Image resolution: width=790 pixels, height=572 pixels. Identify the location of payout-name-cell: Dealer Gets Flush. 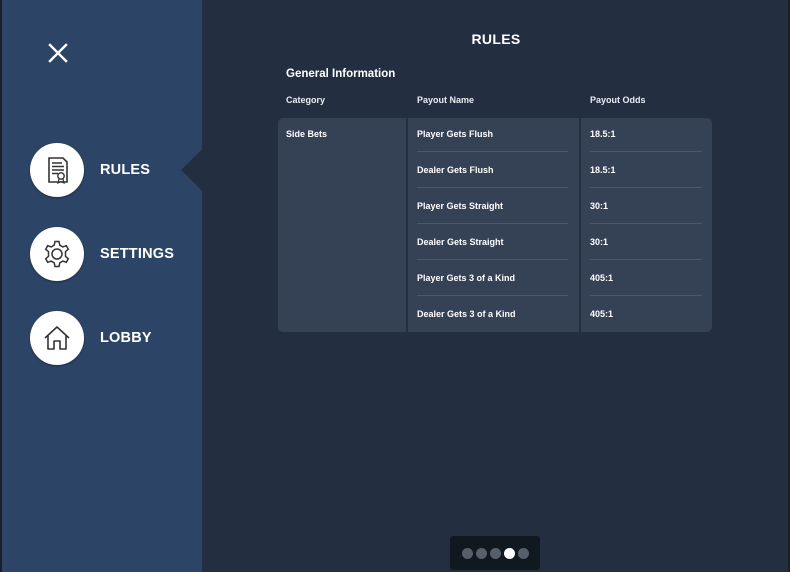
(455, 170).